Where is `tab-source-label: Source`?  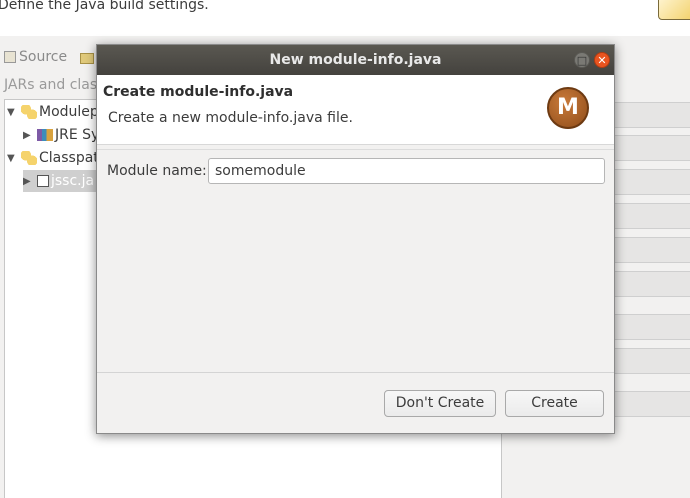 tab-source-label: Source is located at coordinates (43, 57).